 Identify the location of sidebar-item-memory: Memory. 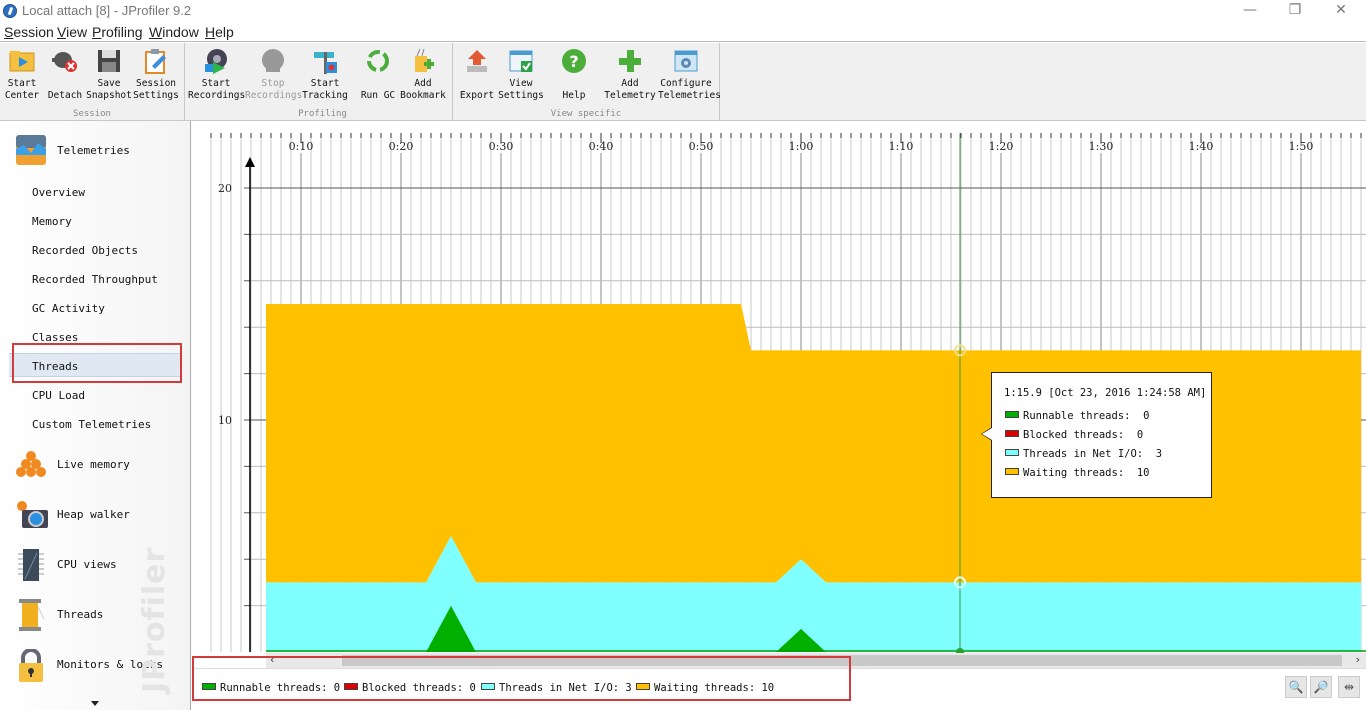
(95, 221).